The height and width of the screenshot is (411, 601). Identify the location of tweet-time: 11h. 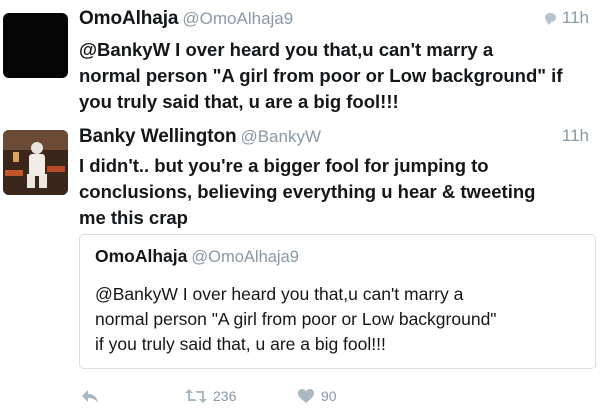
(575, 136).